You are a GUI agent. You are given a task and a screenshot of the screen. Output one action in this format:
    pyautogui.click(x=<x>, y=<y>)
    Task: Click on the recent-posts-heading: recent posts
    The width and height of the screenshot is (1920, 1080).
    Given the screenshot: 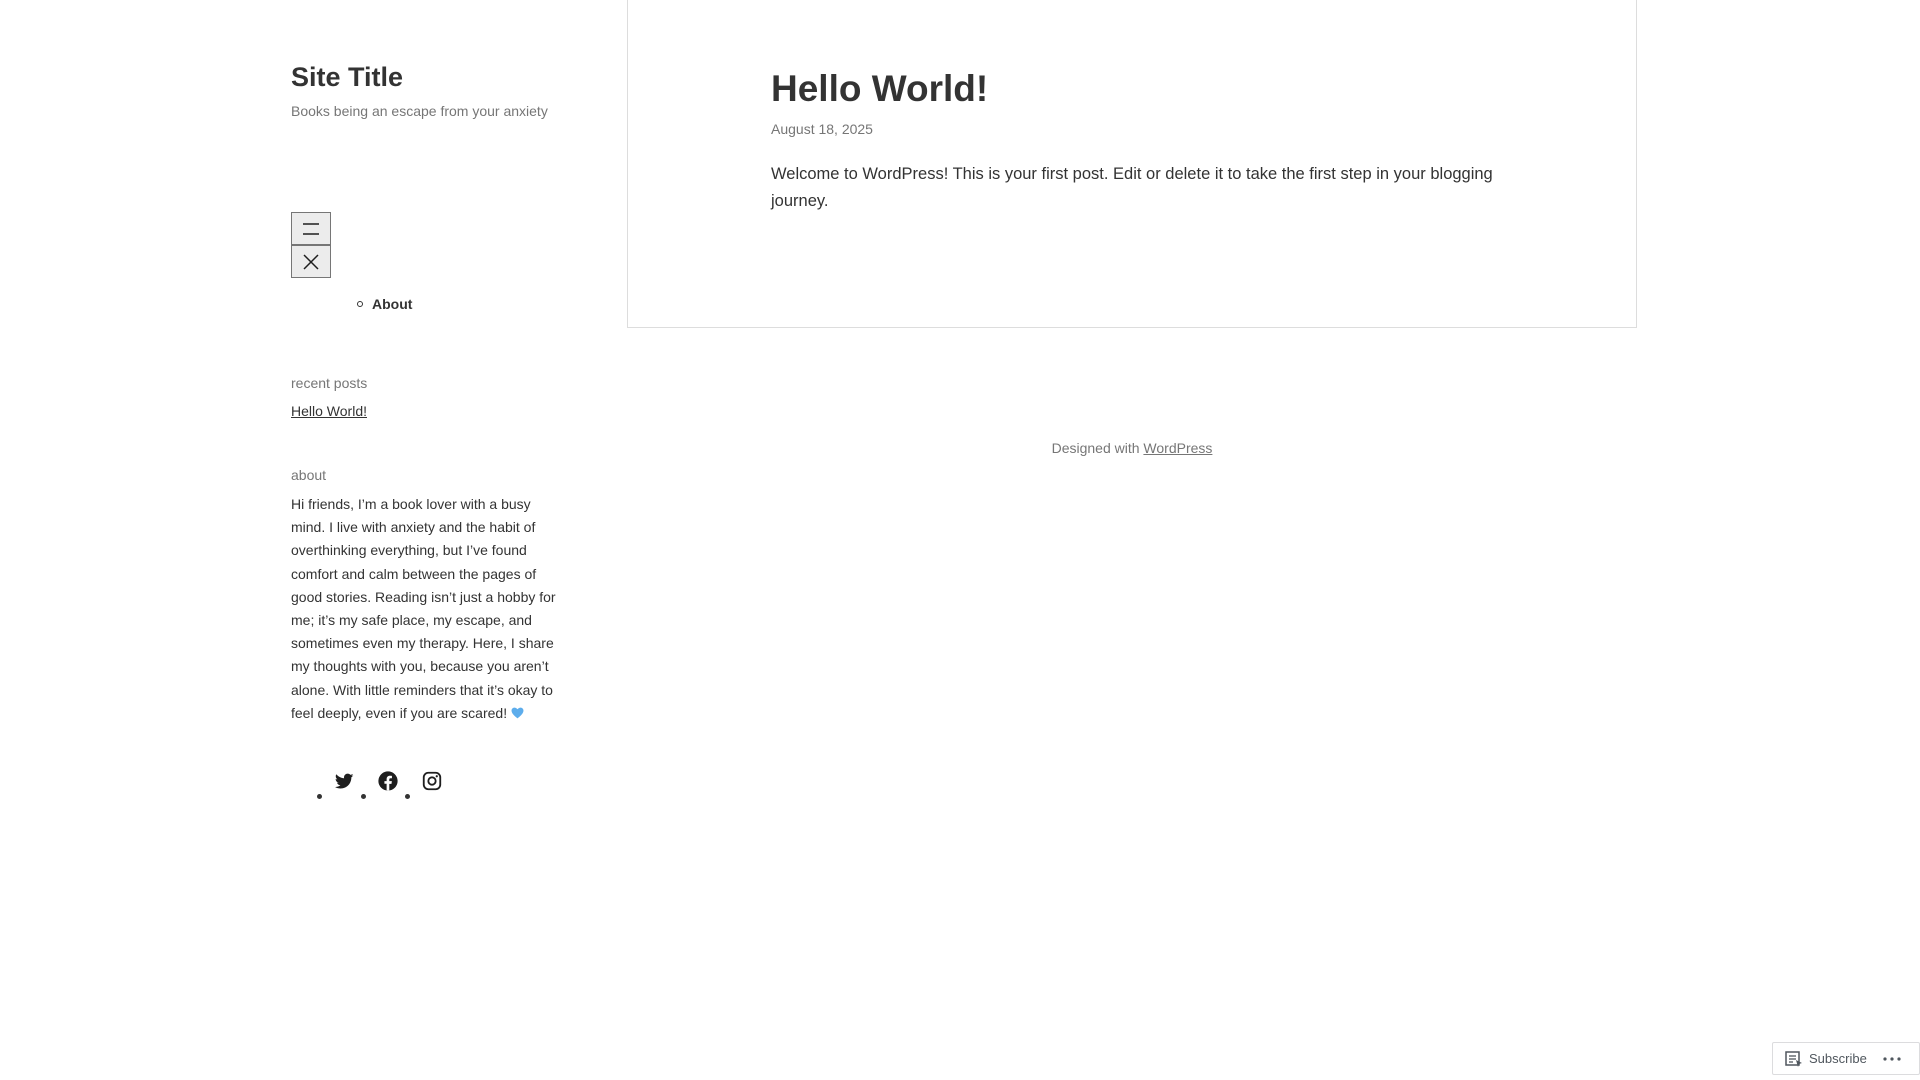 What is the action you would take?
    pyautogui.click(x=329, y=383)
    